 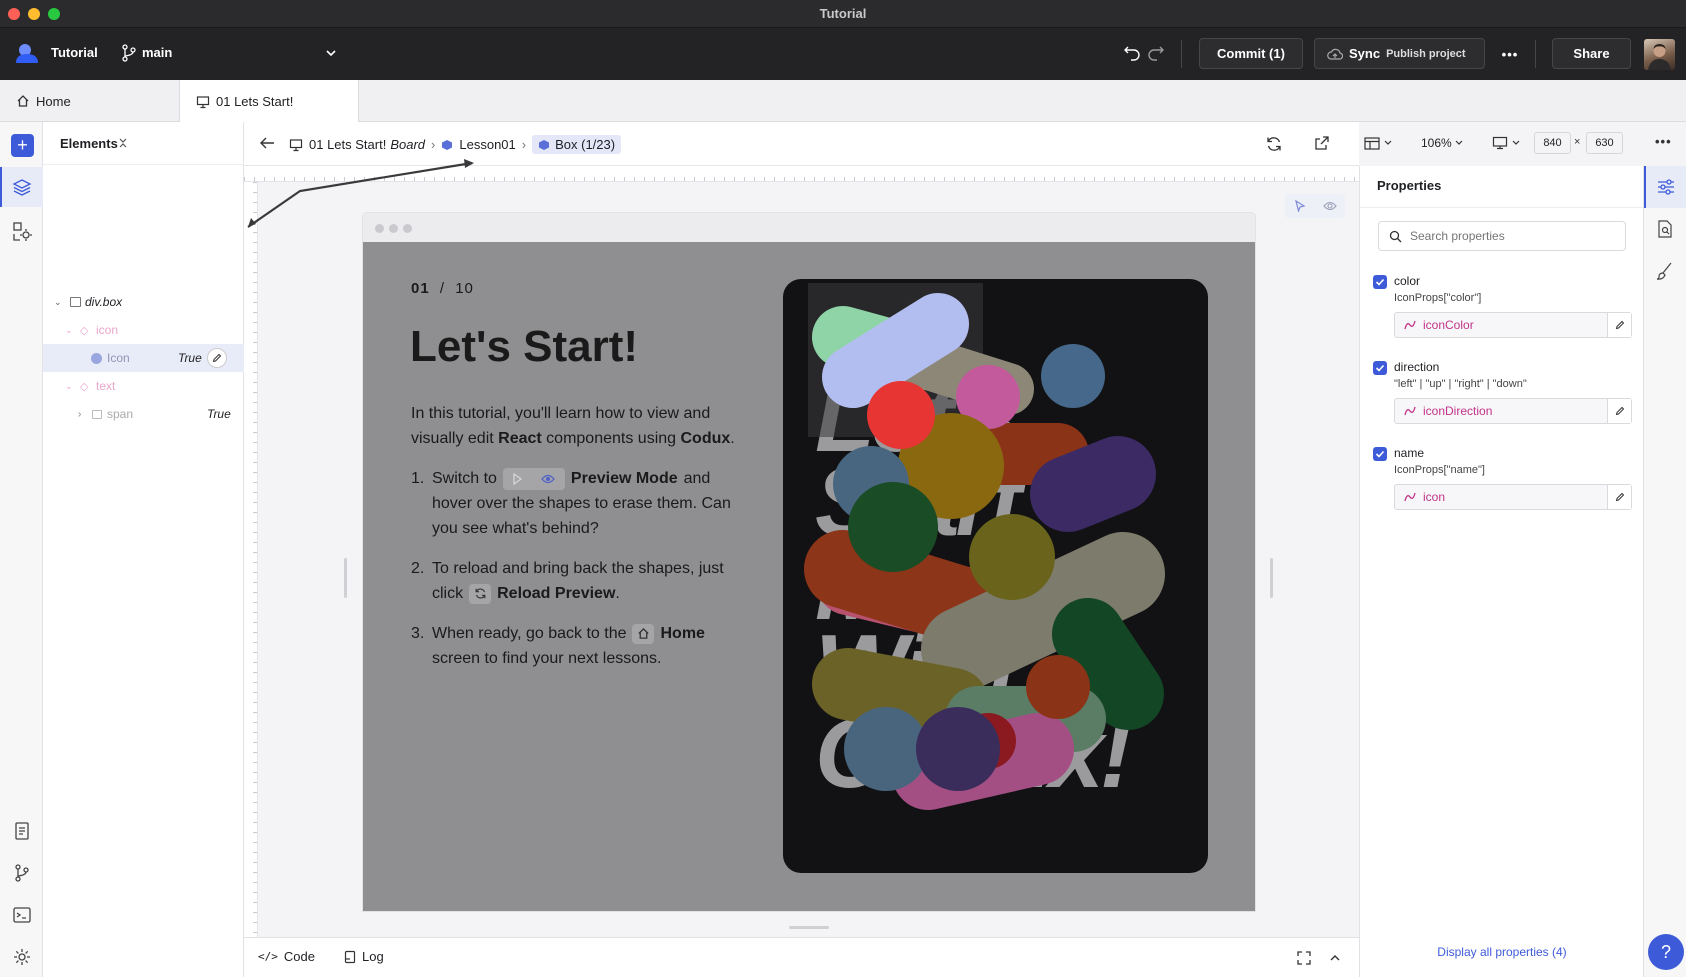 What do you see at coordinates (143, 330) in the screenshot?
I see `tree-row-icon: ⌄ ◇ icon` at bounding box center [143, 330].